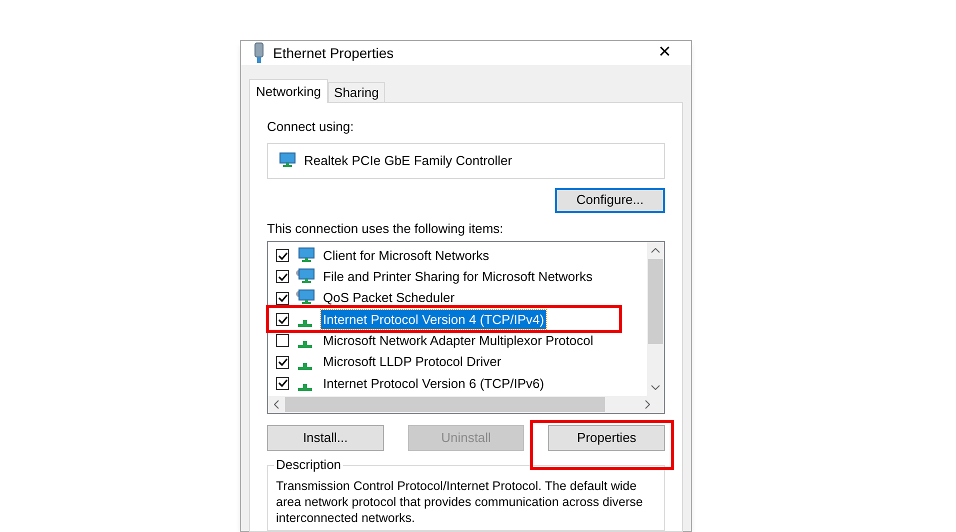  What do you see at coordinates (311, 127) in the screenshot?
I see `connect-using-label: Connect using:` at bounding box center [311, 127].